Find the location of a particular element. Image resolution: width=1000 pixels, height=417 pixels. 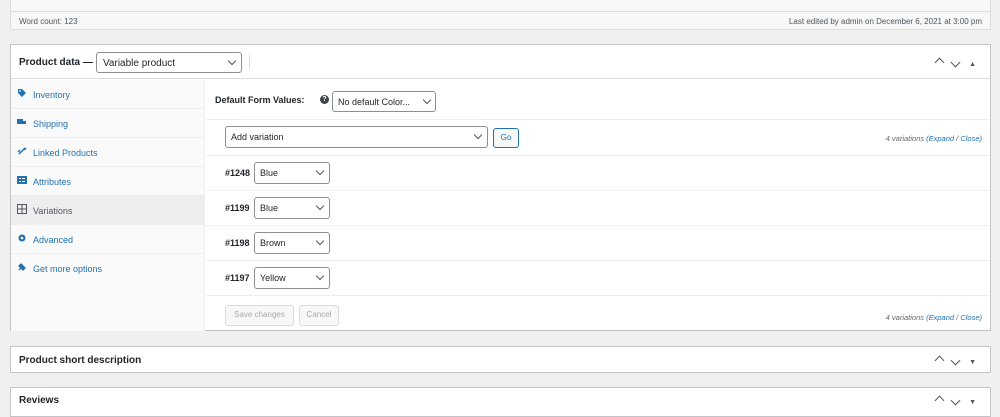

variation-id: #1197 is located at coordinates (237, 278).